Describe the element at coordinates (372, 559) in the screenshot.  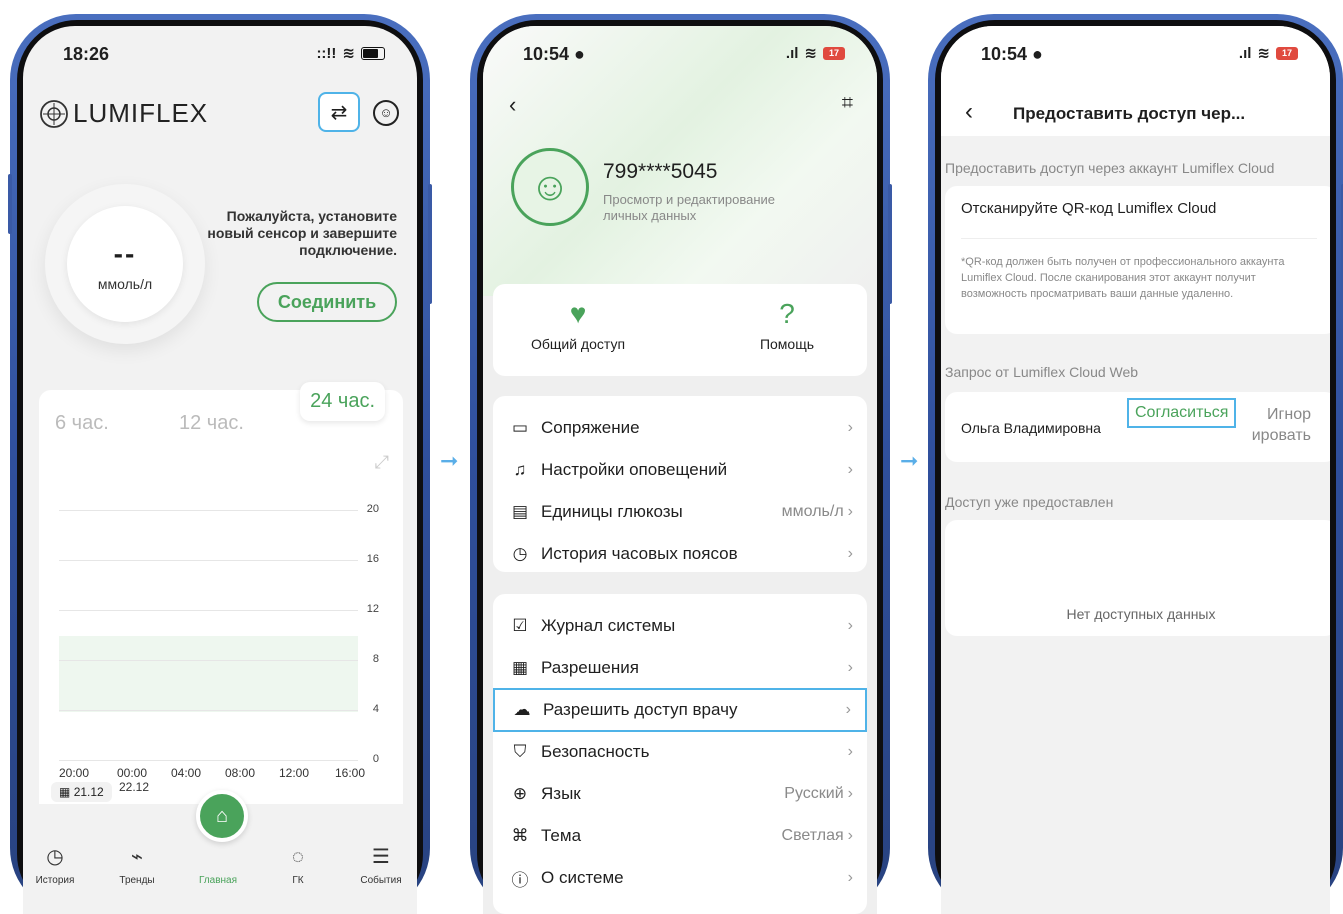
I see `y-tick: 16` at that location.